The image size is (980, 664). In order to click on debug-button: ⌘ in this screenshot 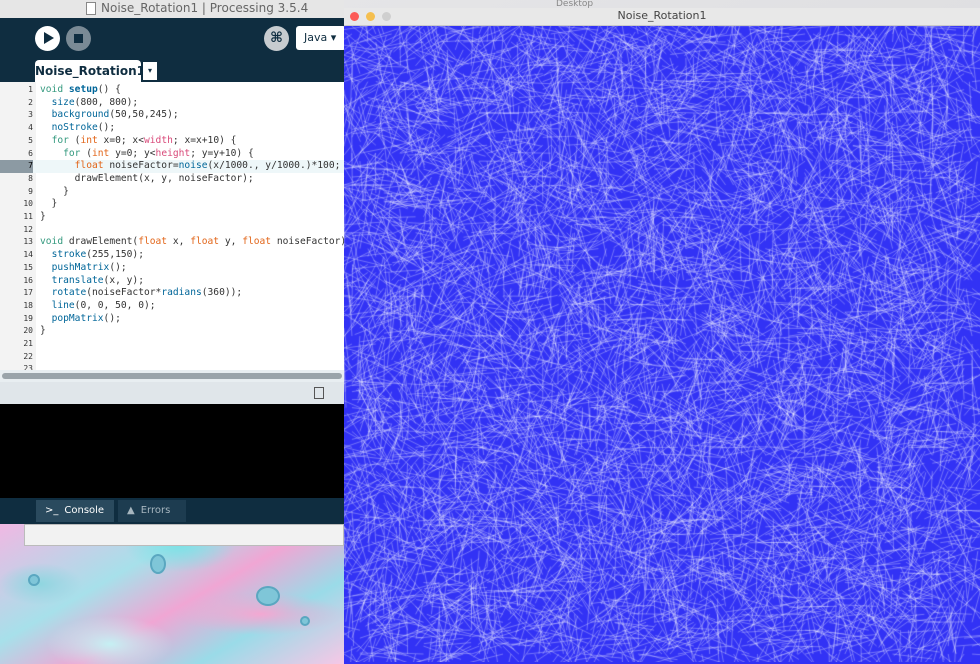, I will do `click(276, 38)`.